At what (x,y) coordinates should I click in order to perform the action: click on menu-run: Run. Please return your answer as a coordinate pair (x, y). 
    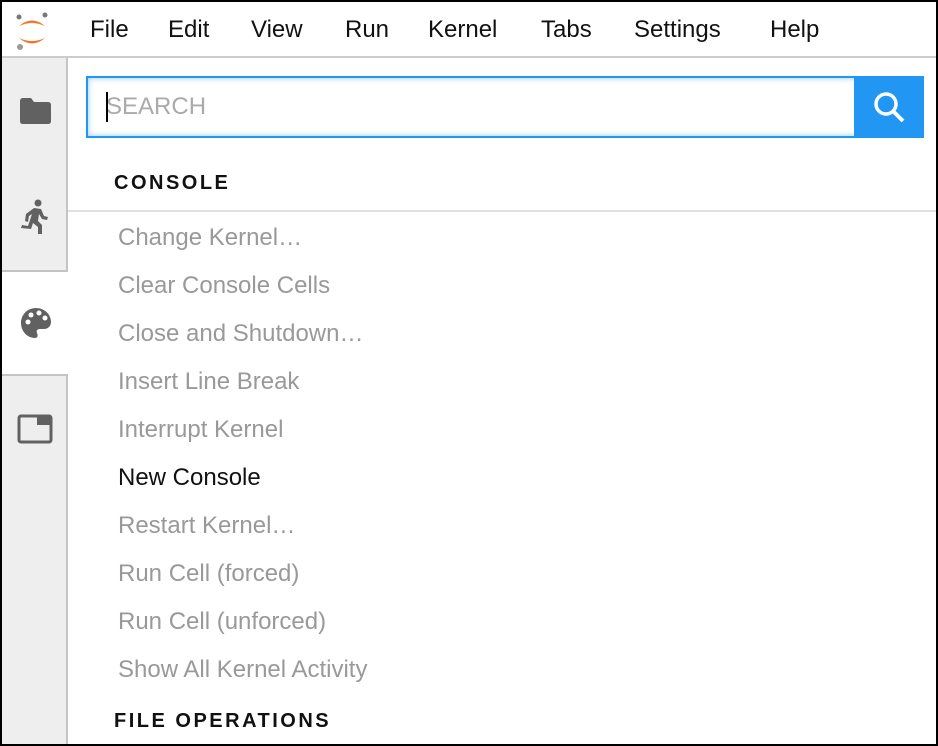
    Looking at the image, I should click on (367, 30).